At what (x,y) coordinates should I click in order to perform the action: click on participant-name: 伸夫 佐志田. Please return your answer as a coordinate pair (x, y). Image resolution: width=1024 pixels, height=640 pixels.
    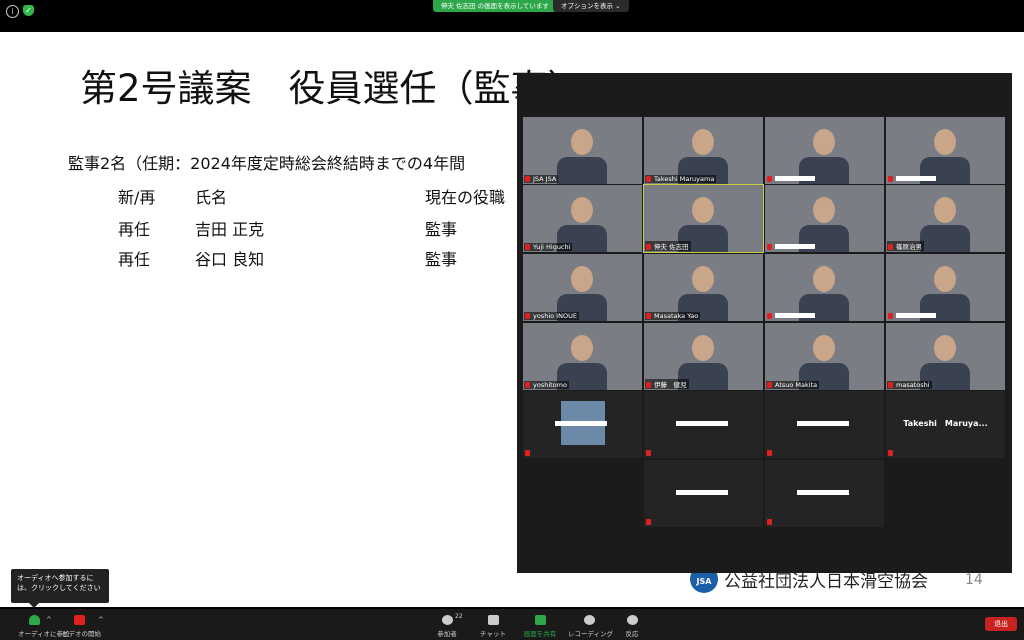
    Looking at the image, I should click on (668, 246).